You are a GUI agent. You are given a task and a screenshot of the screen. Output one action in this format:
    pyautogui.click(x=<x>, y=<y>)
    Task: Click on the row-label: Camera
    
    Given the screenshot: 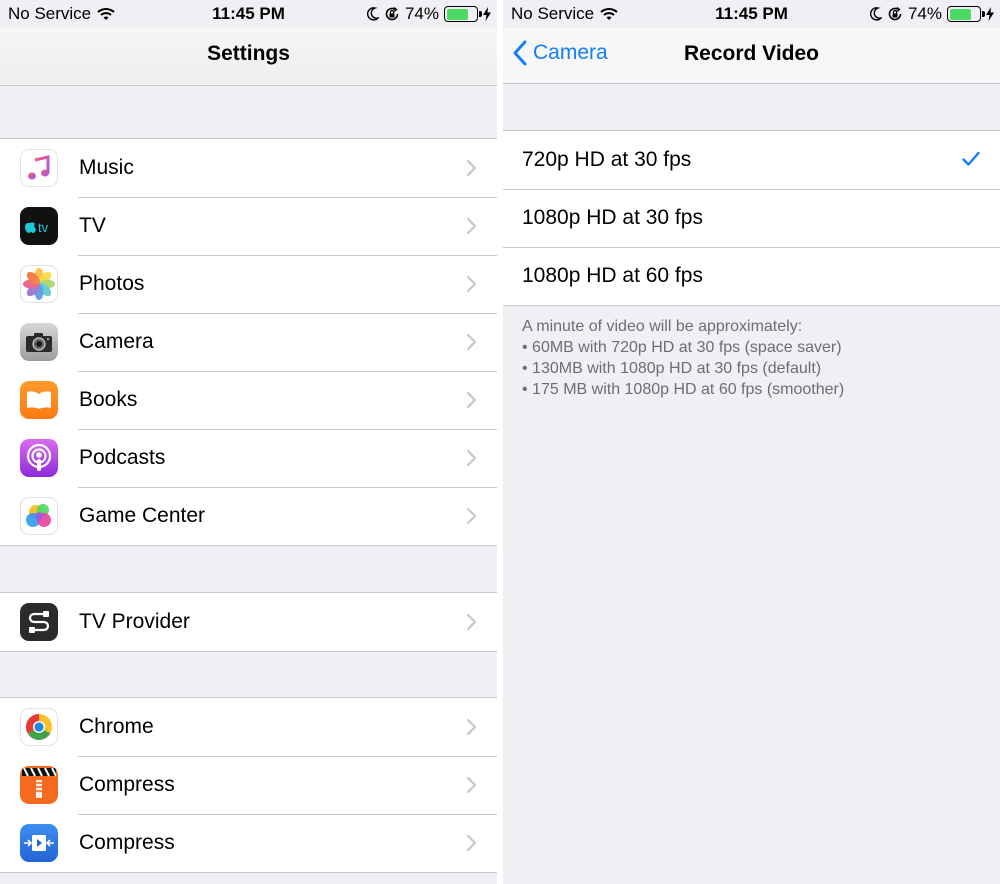 What is the action you would take?
    pyautogui.click(x=116, y=341)
    